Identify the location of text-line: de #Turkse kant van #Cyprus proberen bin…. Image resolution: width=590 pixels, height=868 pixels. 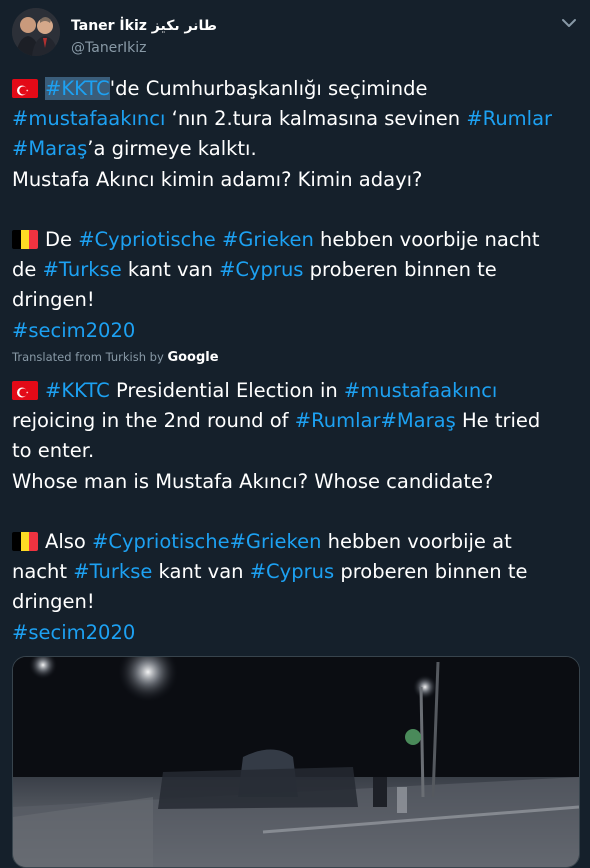
(295, 270).